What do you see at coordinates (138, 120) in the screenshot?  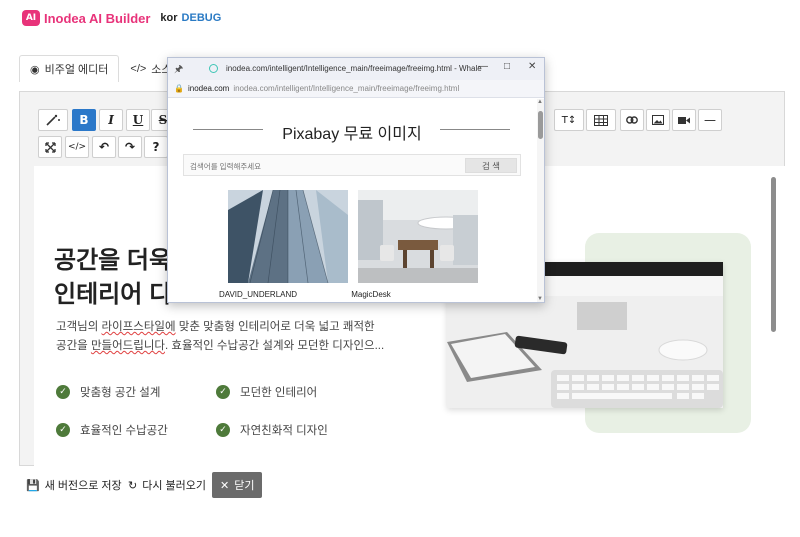 I see `underline-button: U` at bounding box center [138, 120].